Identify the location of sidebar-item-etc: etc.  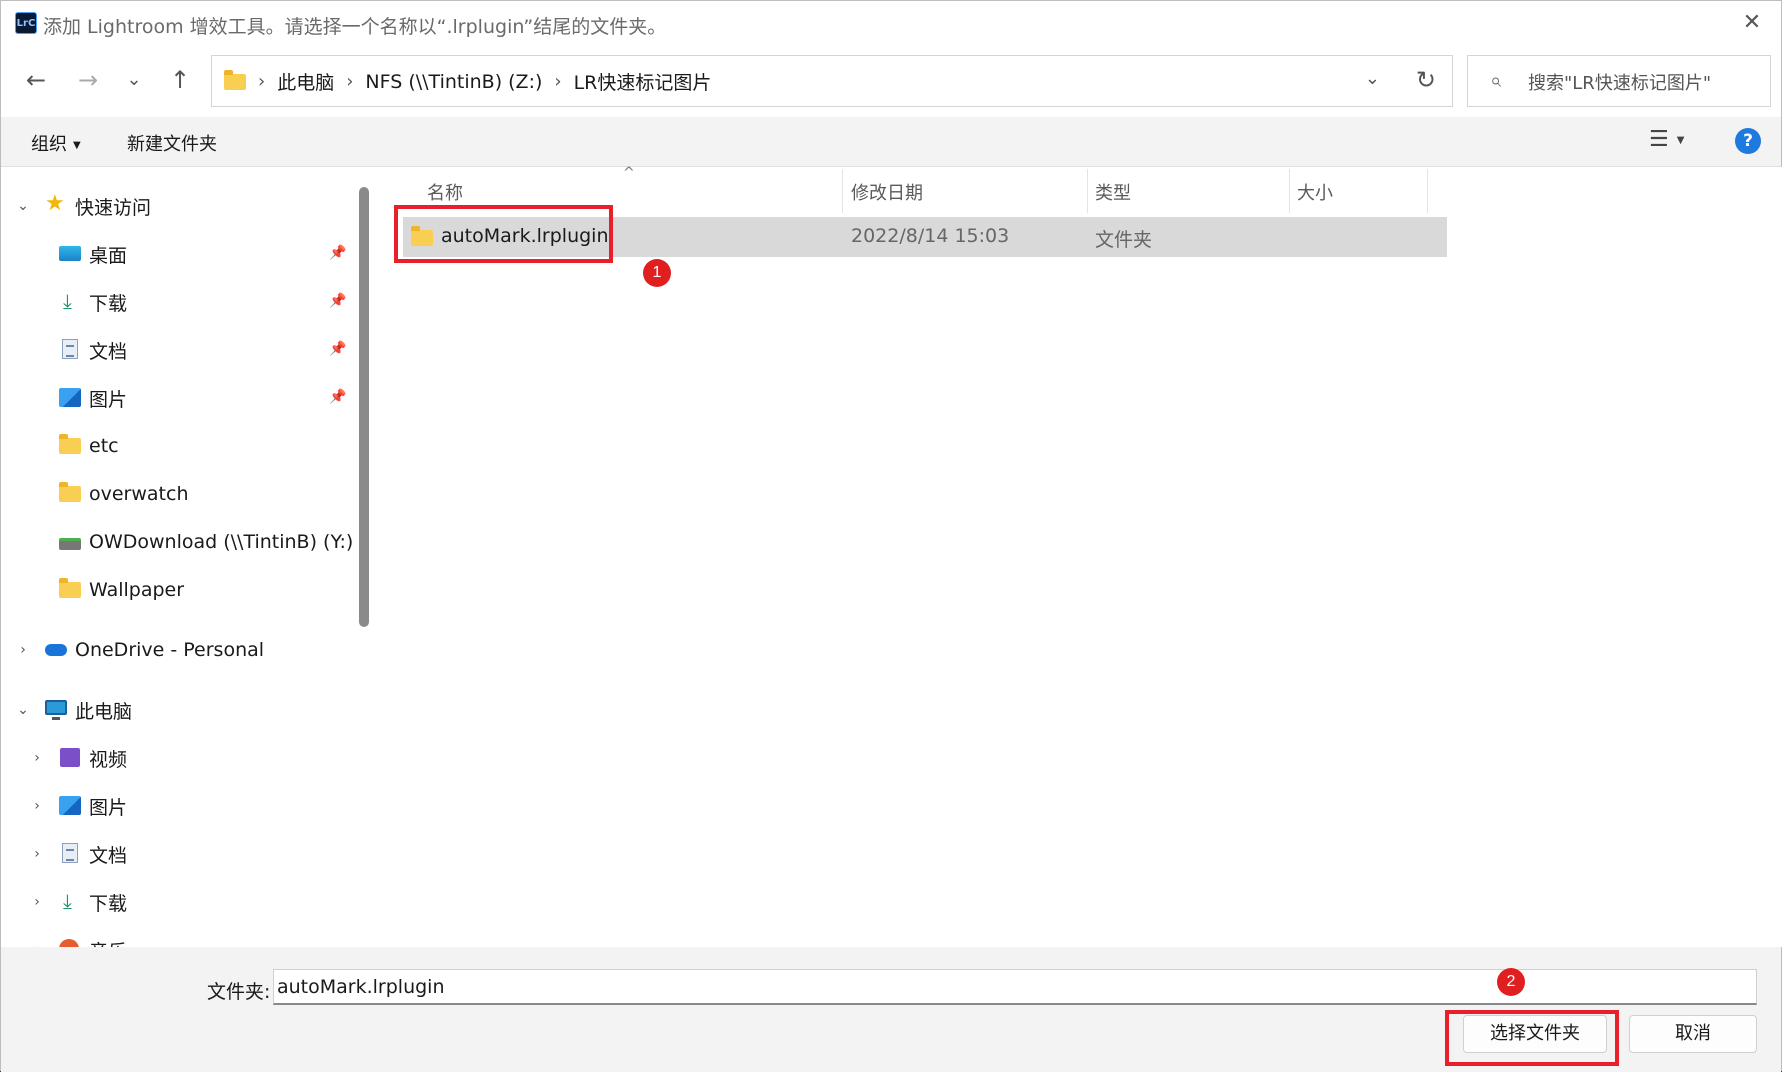
(89, 446).